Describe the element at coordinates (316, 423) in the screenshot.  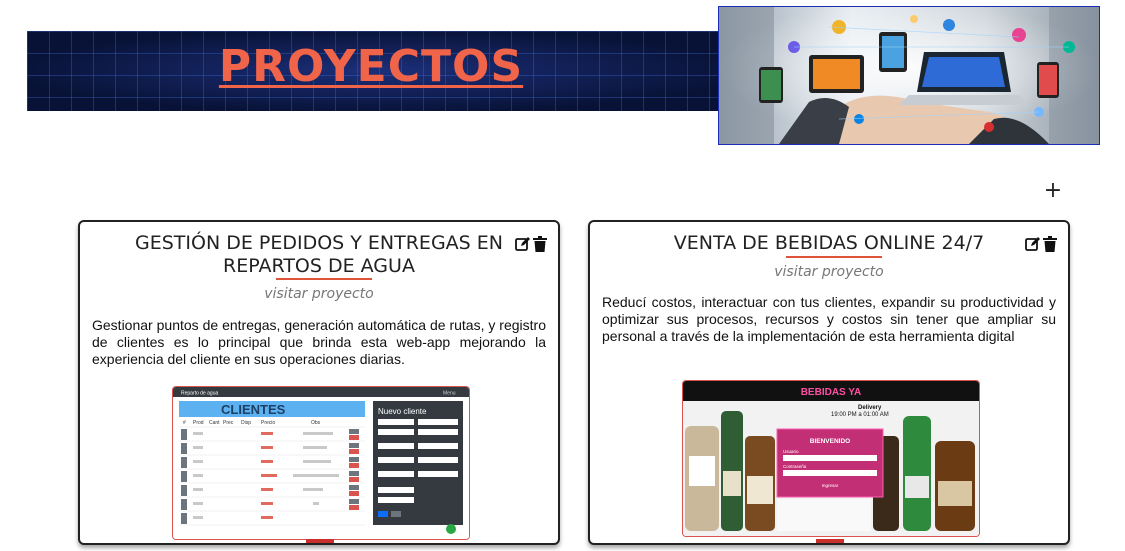
I see `preview-col: Obs` at that location.